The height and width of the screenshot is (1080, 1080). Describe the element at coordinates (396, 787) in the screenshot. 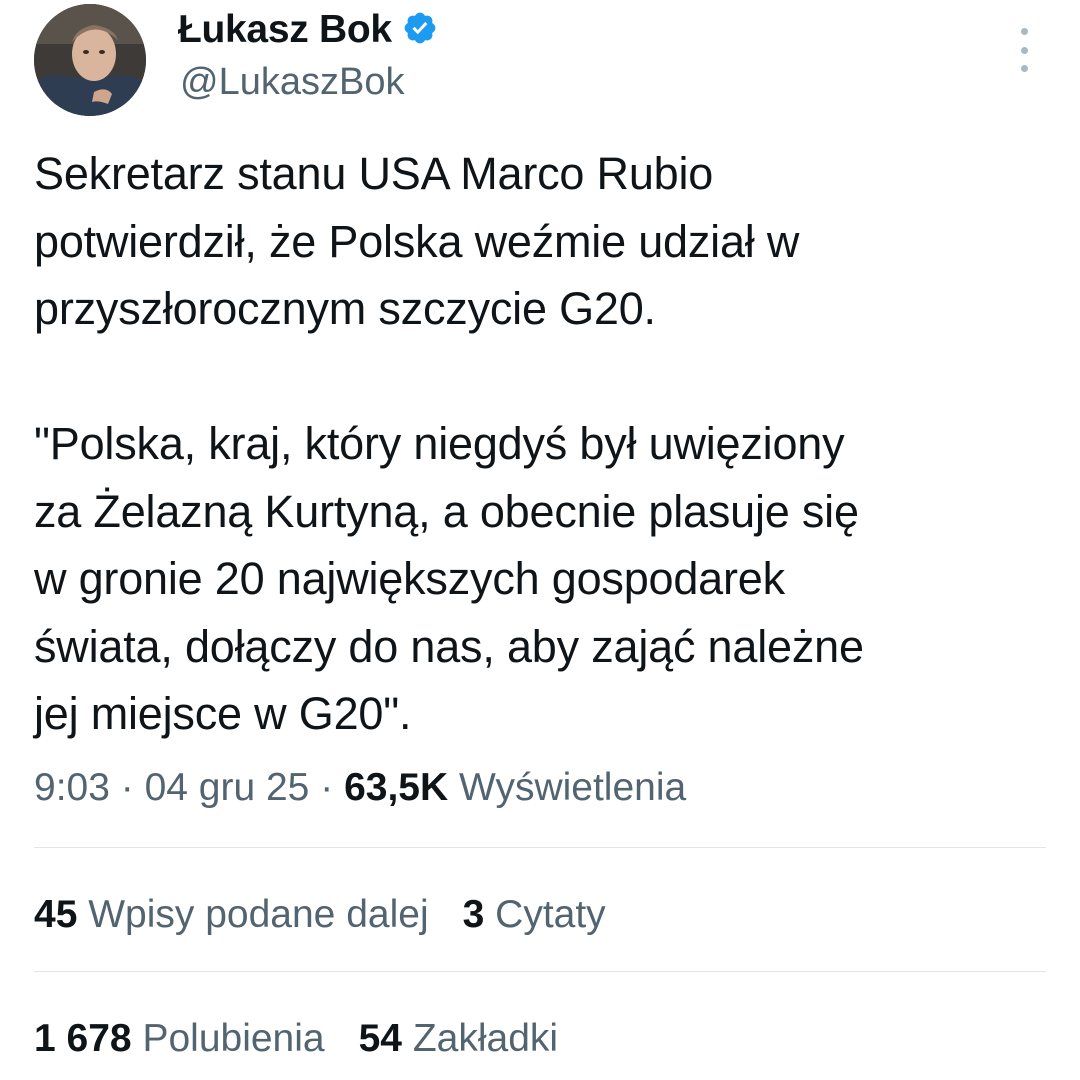

I see `views-count: 63,5K` at that location.